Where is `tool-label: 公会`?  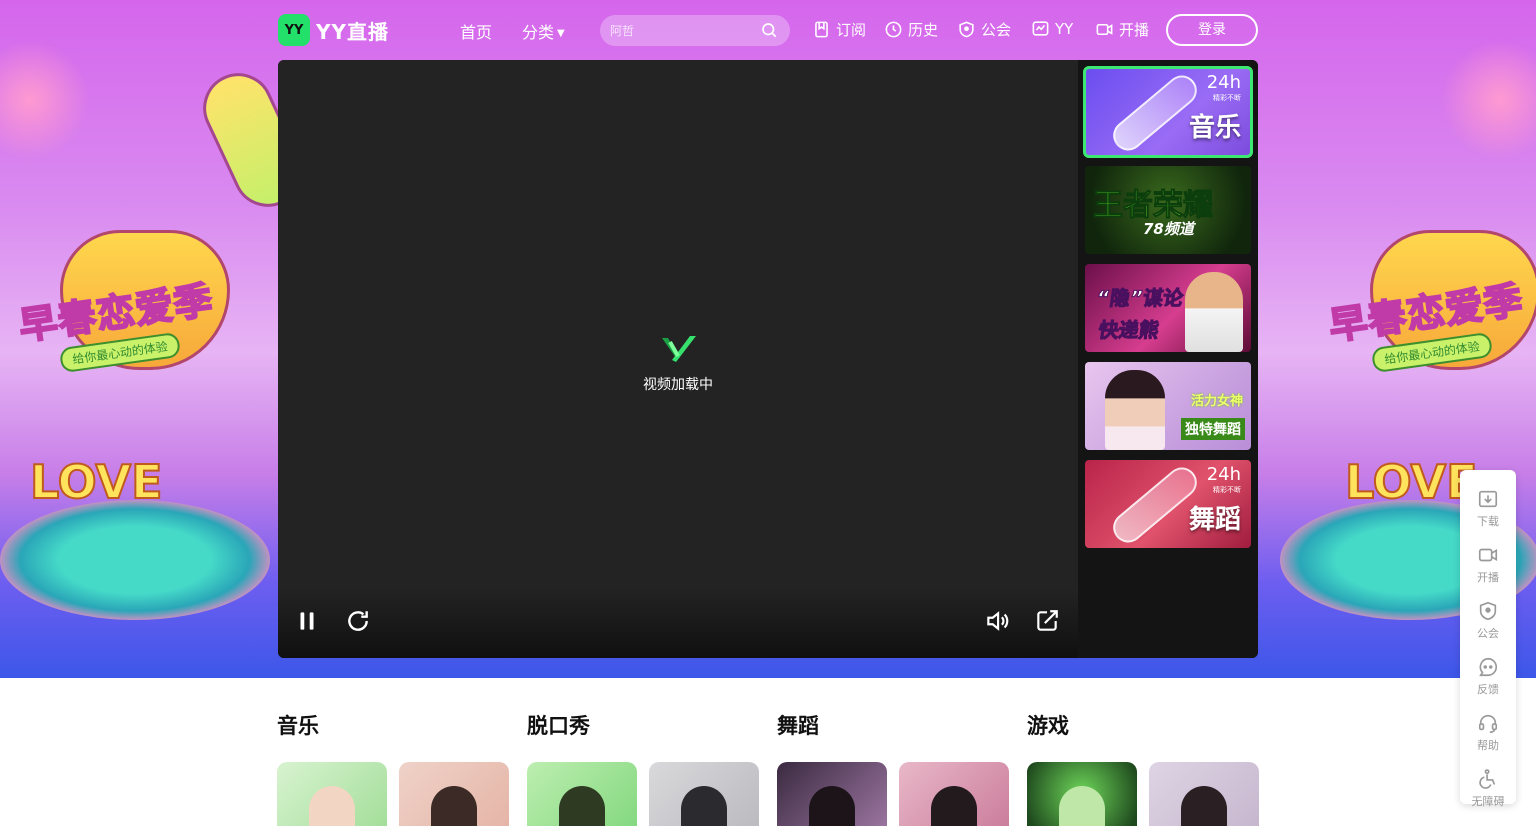
tool-label: 公会 is located at coordinates (1488, 633).